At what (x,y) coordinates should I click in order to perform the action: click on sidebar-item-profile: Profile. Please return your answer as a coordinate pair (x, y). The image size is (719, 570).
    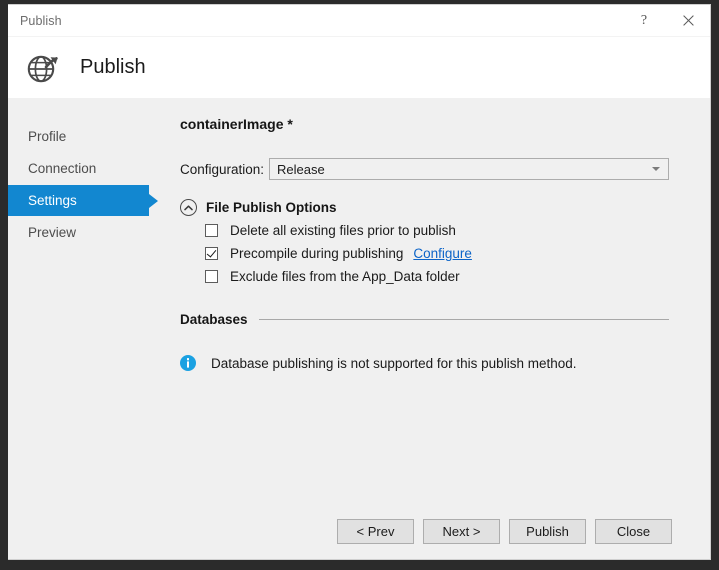
    Looking at the image, I should click on (78, 136).